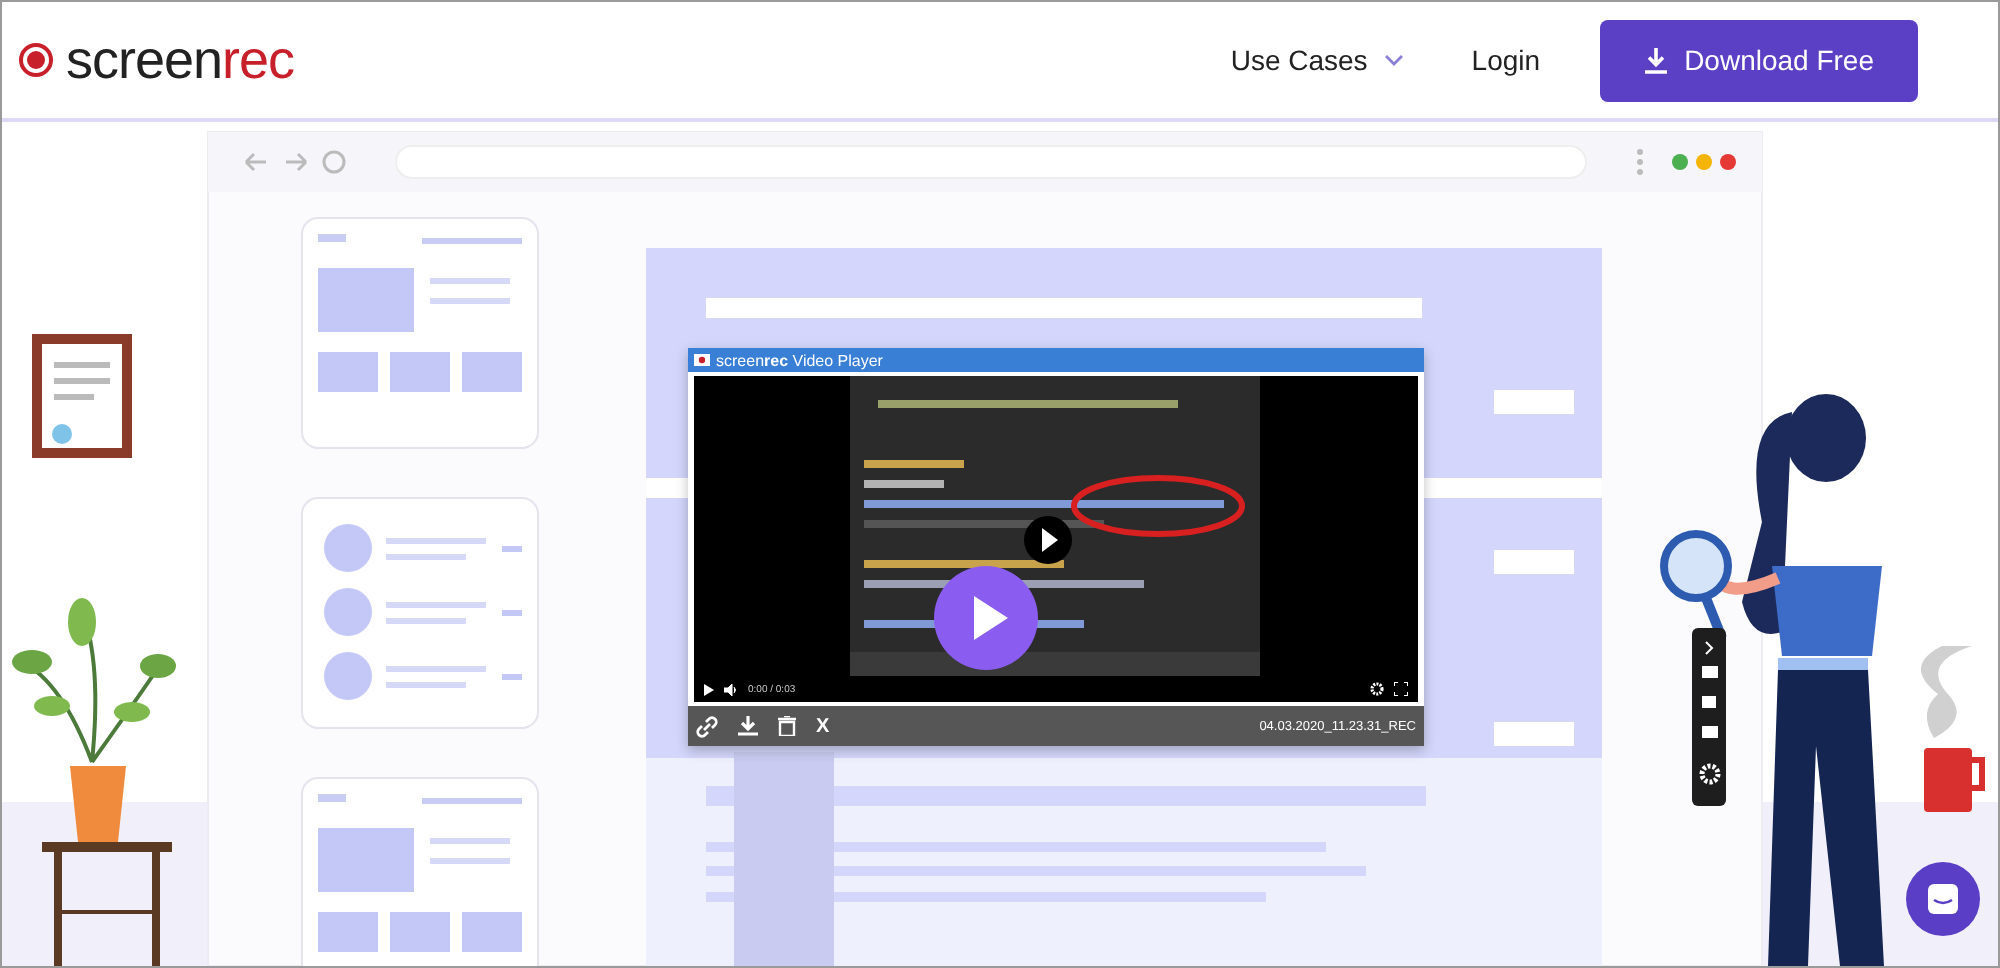  What do you see at coordinates (1377, 689) in the screenshot?
I see `settings-icon` at bounding box center [1377, 689].